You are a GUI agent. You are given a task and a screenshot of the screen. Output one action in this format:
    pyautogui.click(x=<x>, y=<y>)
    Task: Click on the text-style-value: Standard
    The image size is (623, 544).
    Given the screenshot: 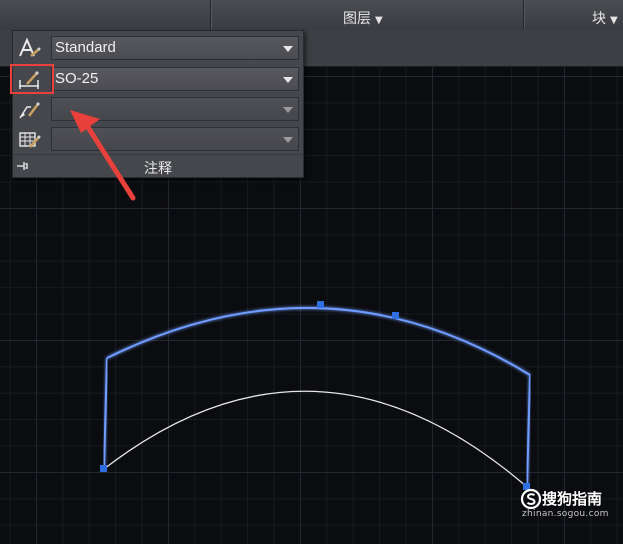 What is the action you would take?
    pyautogui.click(x=85, y=47)
    